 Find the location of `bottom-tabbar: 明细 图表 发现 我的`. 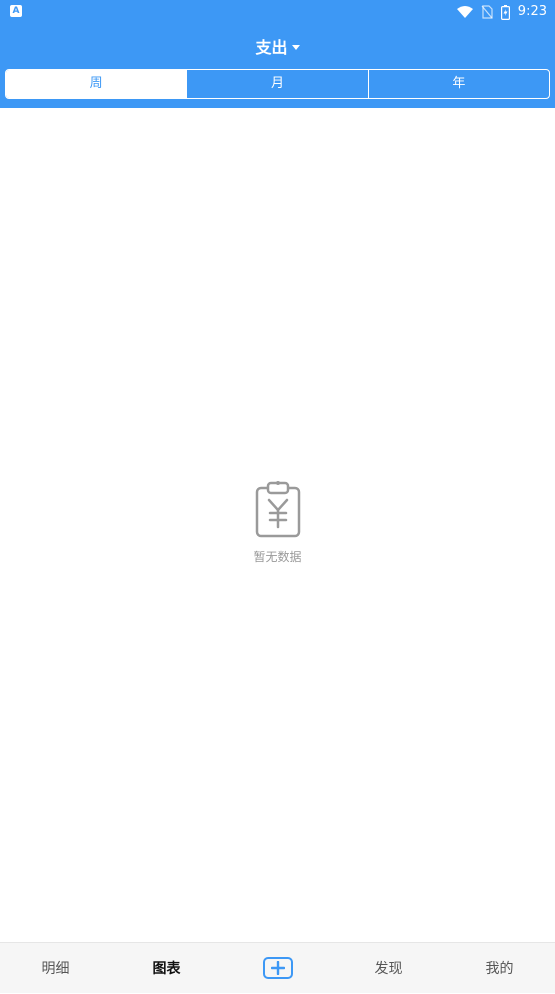

bottom-tabbar: 明细 图表 发现 我的 is located at coordinates (277, 967).